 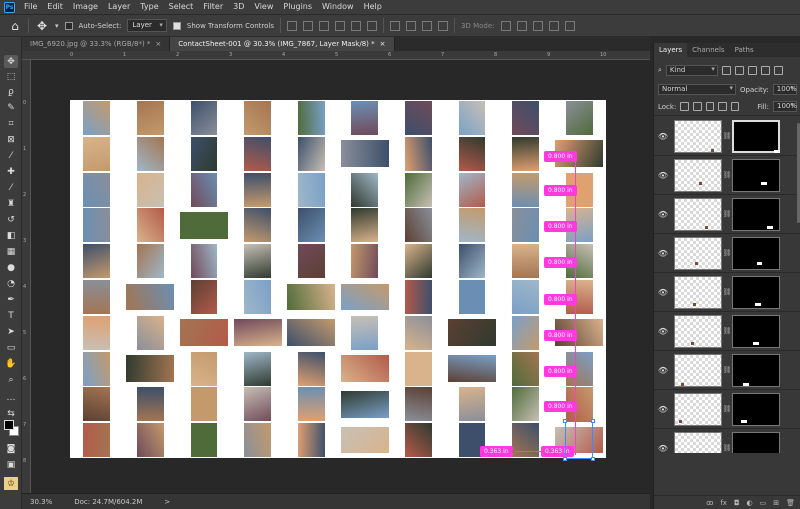 What do you see at coordinates (785, 106) in the screenshot?
I see `fill-input: 100%` at bounding box center [785, 106].